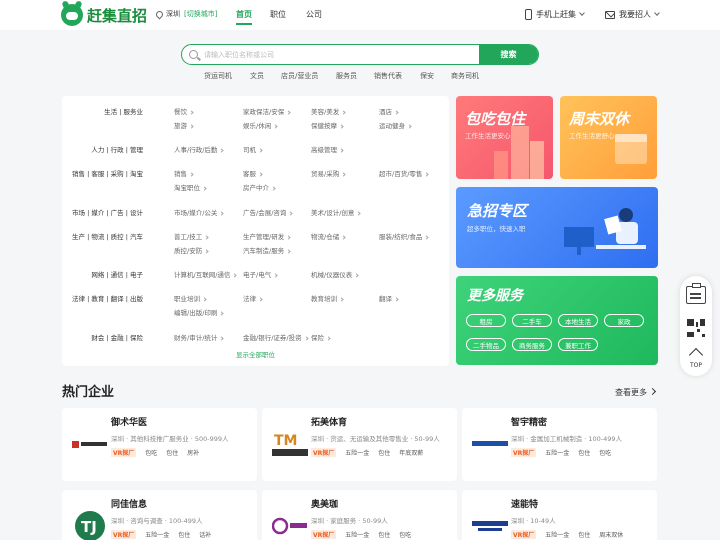 Image resolution: width=720 pixels, height=540 pixels. I want to click on category-item: 金融/银行/证券/投资, so click(276, 337).